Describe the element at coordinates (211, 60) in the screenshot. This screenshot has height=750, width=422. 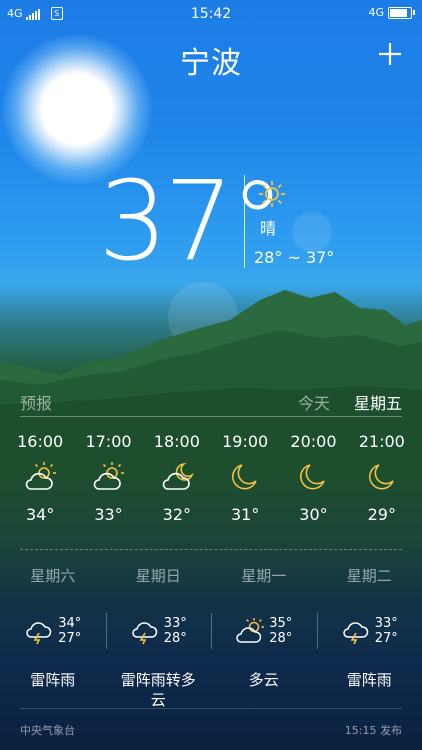
I see `city-title: 宁波` at that location.